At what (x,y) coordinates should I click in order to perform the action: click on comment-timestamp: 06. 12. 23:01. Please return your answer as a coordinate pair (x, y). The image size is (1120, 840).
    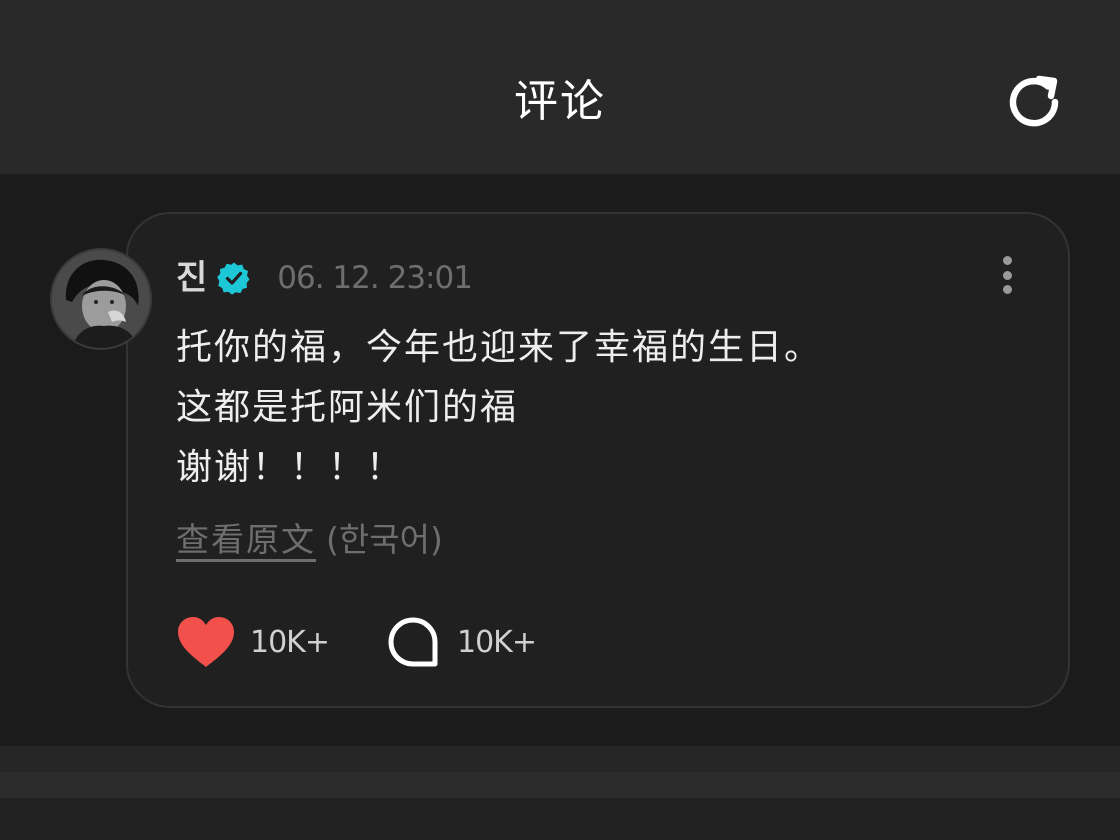
    Looking at the image, I should click on (375, 278).